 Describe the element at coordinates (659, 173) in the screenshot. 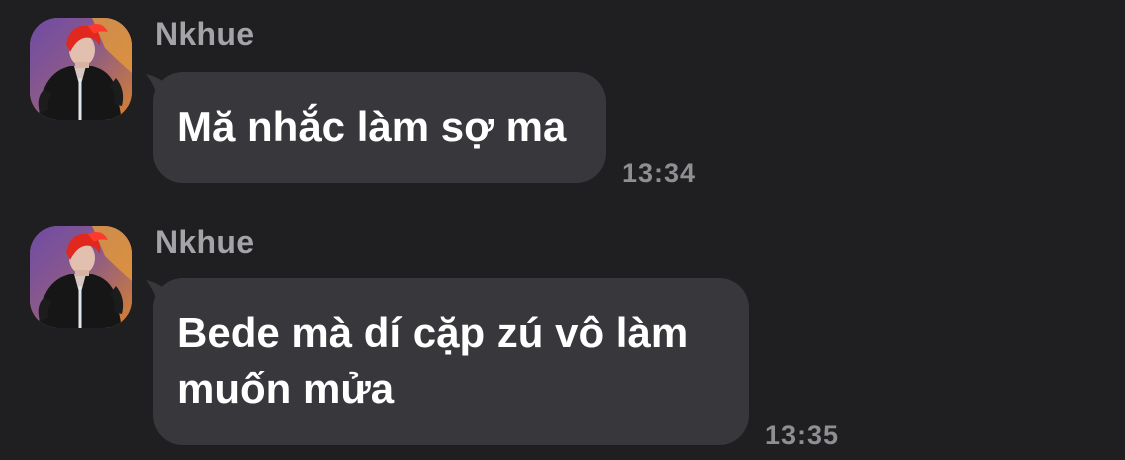

I see `message-timestamp: 13:34` at that location.